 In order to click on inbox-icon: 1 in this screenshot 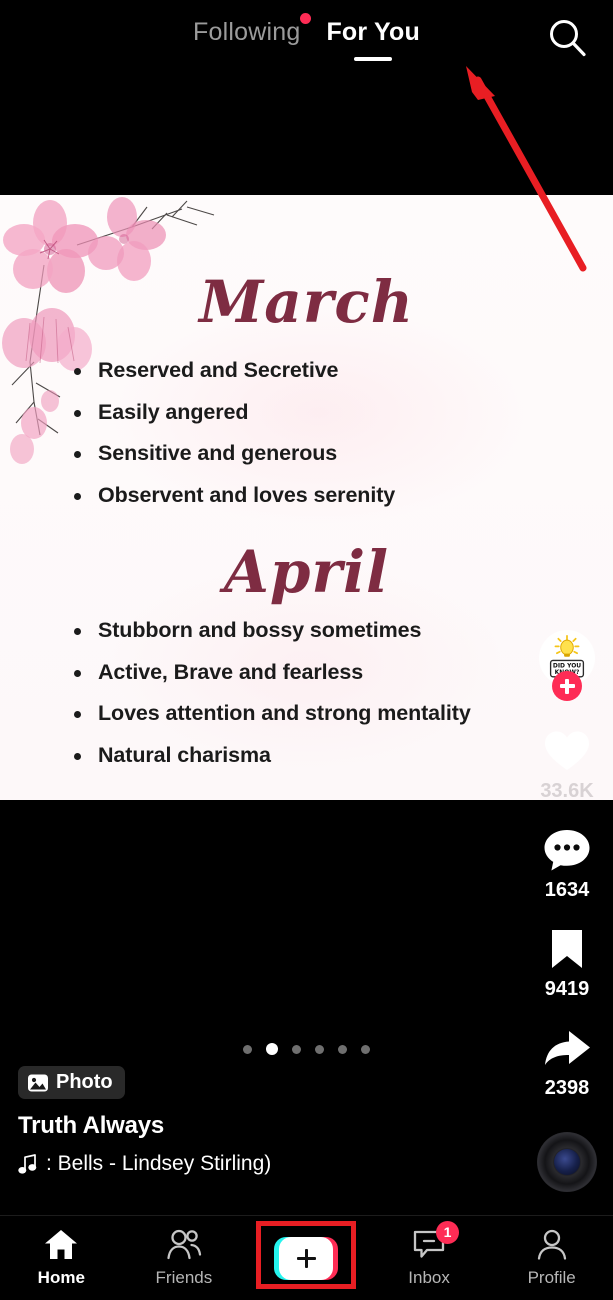, I will do `click(436, 1240)`.